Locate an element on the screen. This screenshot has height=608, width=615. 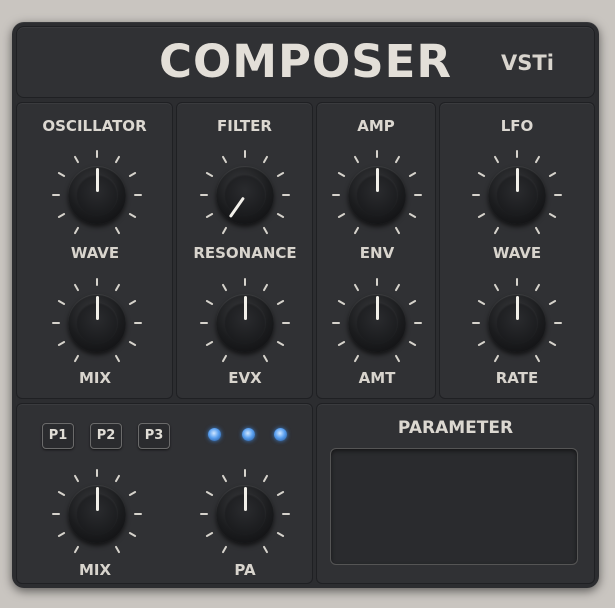
preset-pa-label: PA is located at coordinates (245, 570).